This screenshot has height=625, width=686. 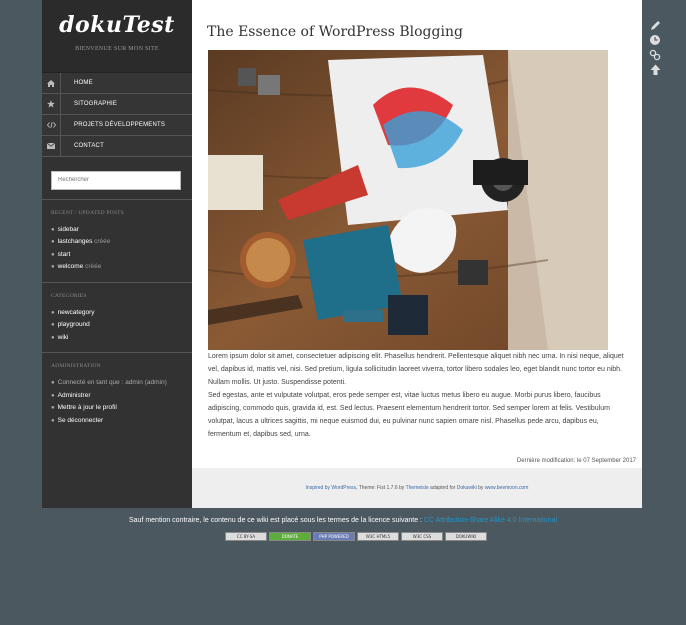 I want to click on arrow-up-icon, so click(x=655, y=70).